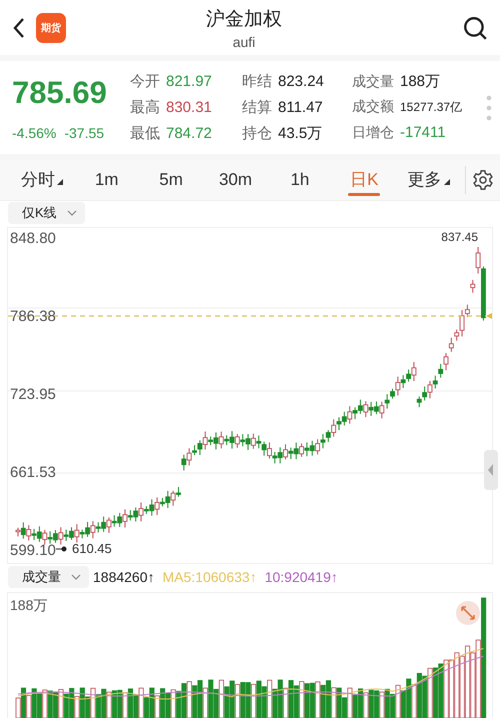  What do you see at coordinates (189, 107) in the screenshot?
I see `field-value: 830.31` at bounding box center [189, 107].